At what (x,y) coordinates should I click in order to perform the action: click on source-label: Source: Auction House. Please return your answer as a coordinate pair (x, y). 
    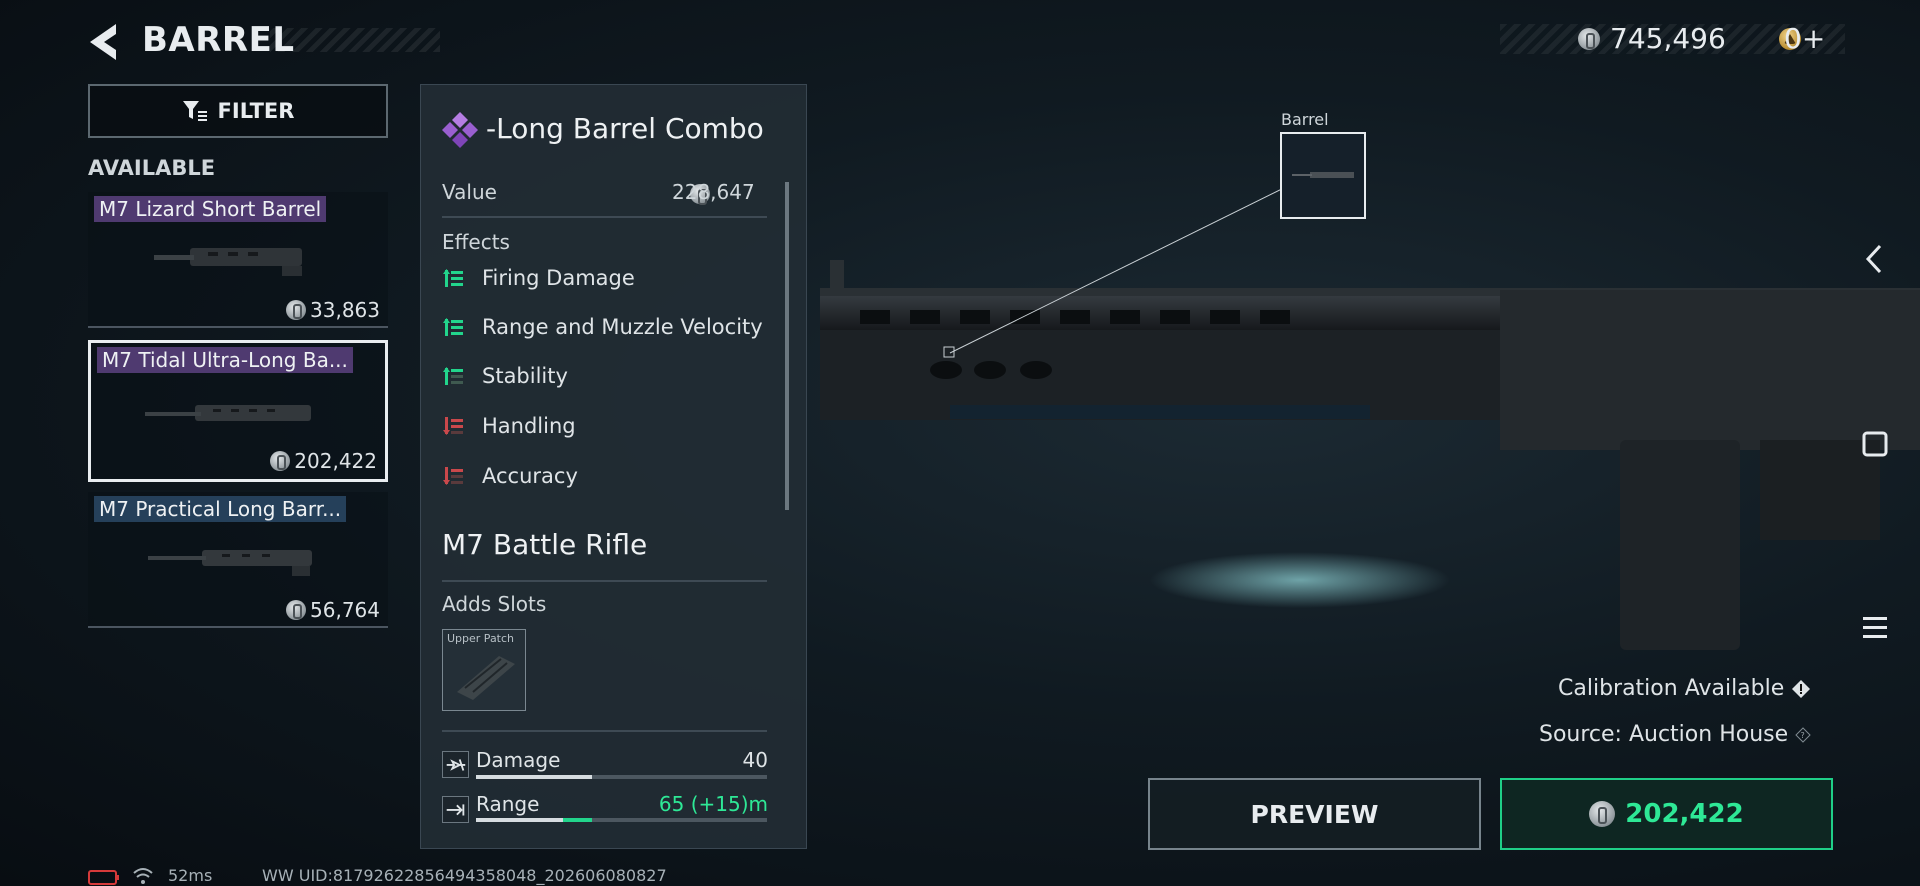
    Looking at the image, I should click on (1664, 734).